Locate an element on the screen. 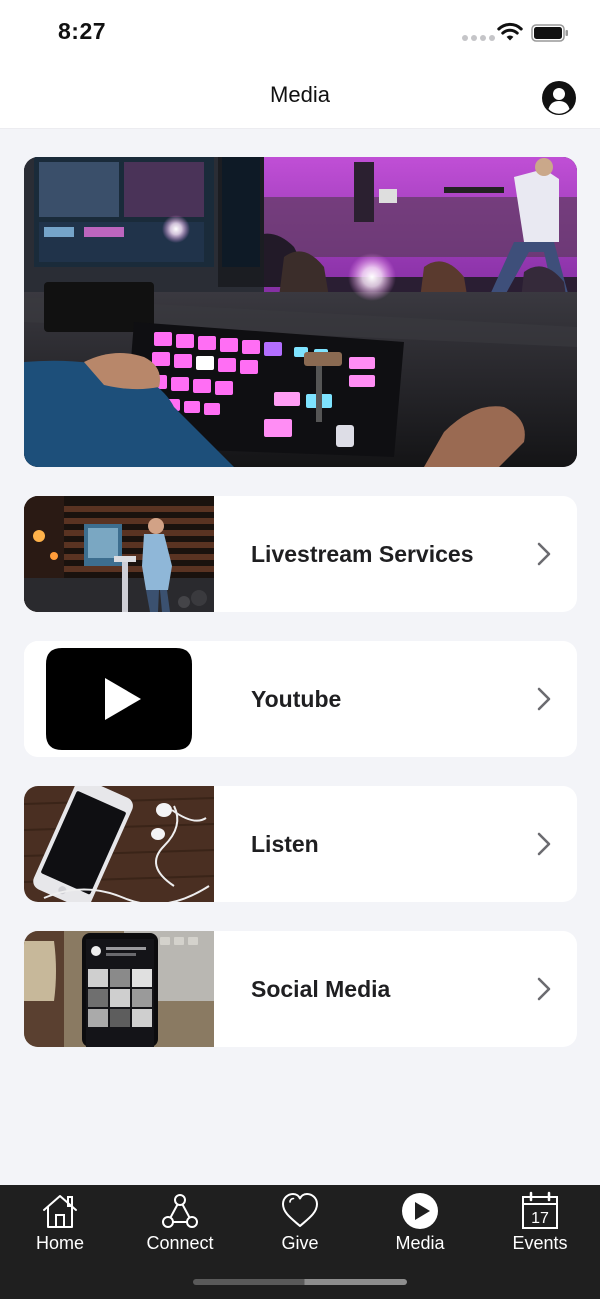 The height and width of the screenshot is (1299, 600). heart-icon is located at coordinates (300, 1210).